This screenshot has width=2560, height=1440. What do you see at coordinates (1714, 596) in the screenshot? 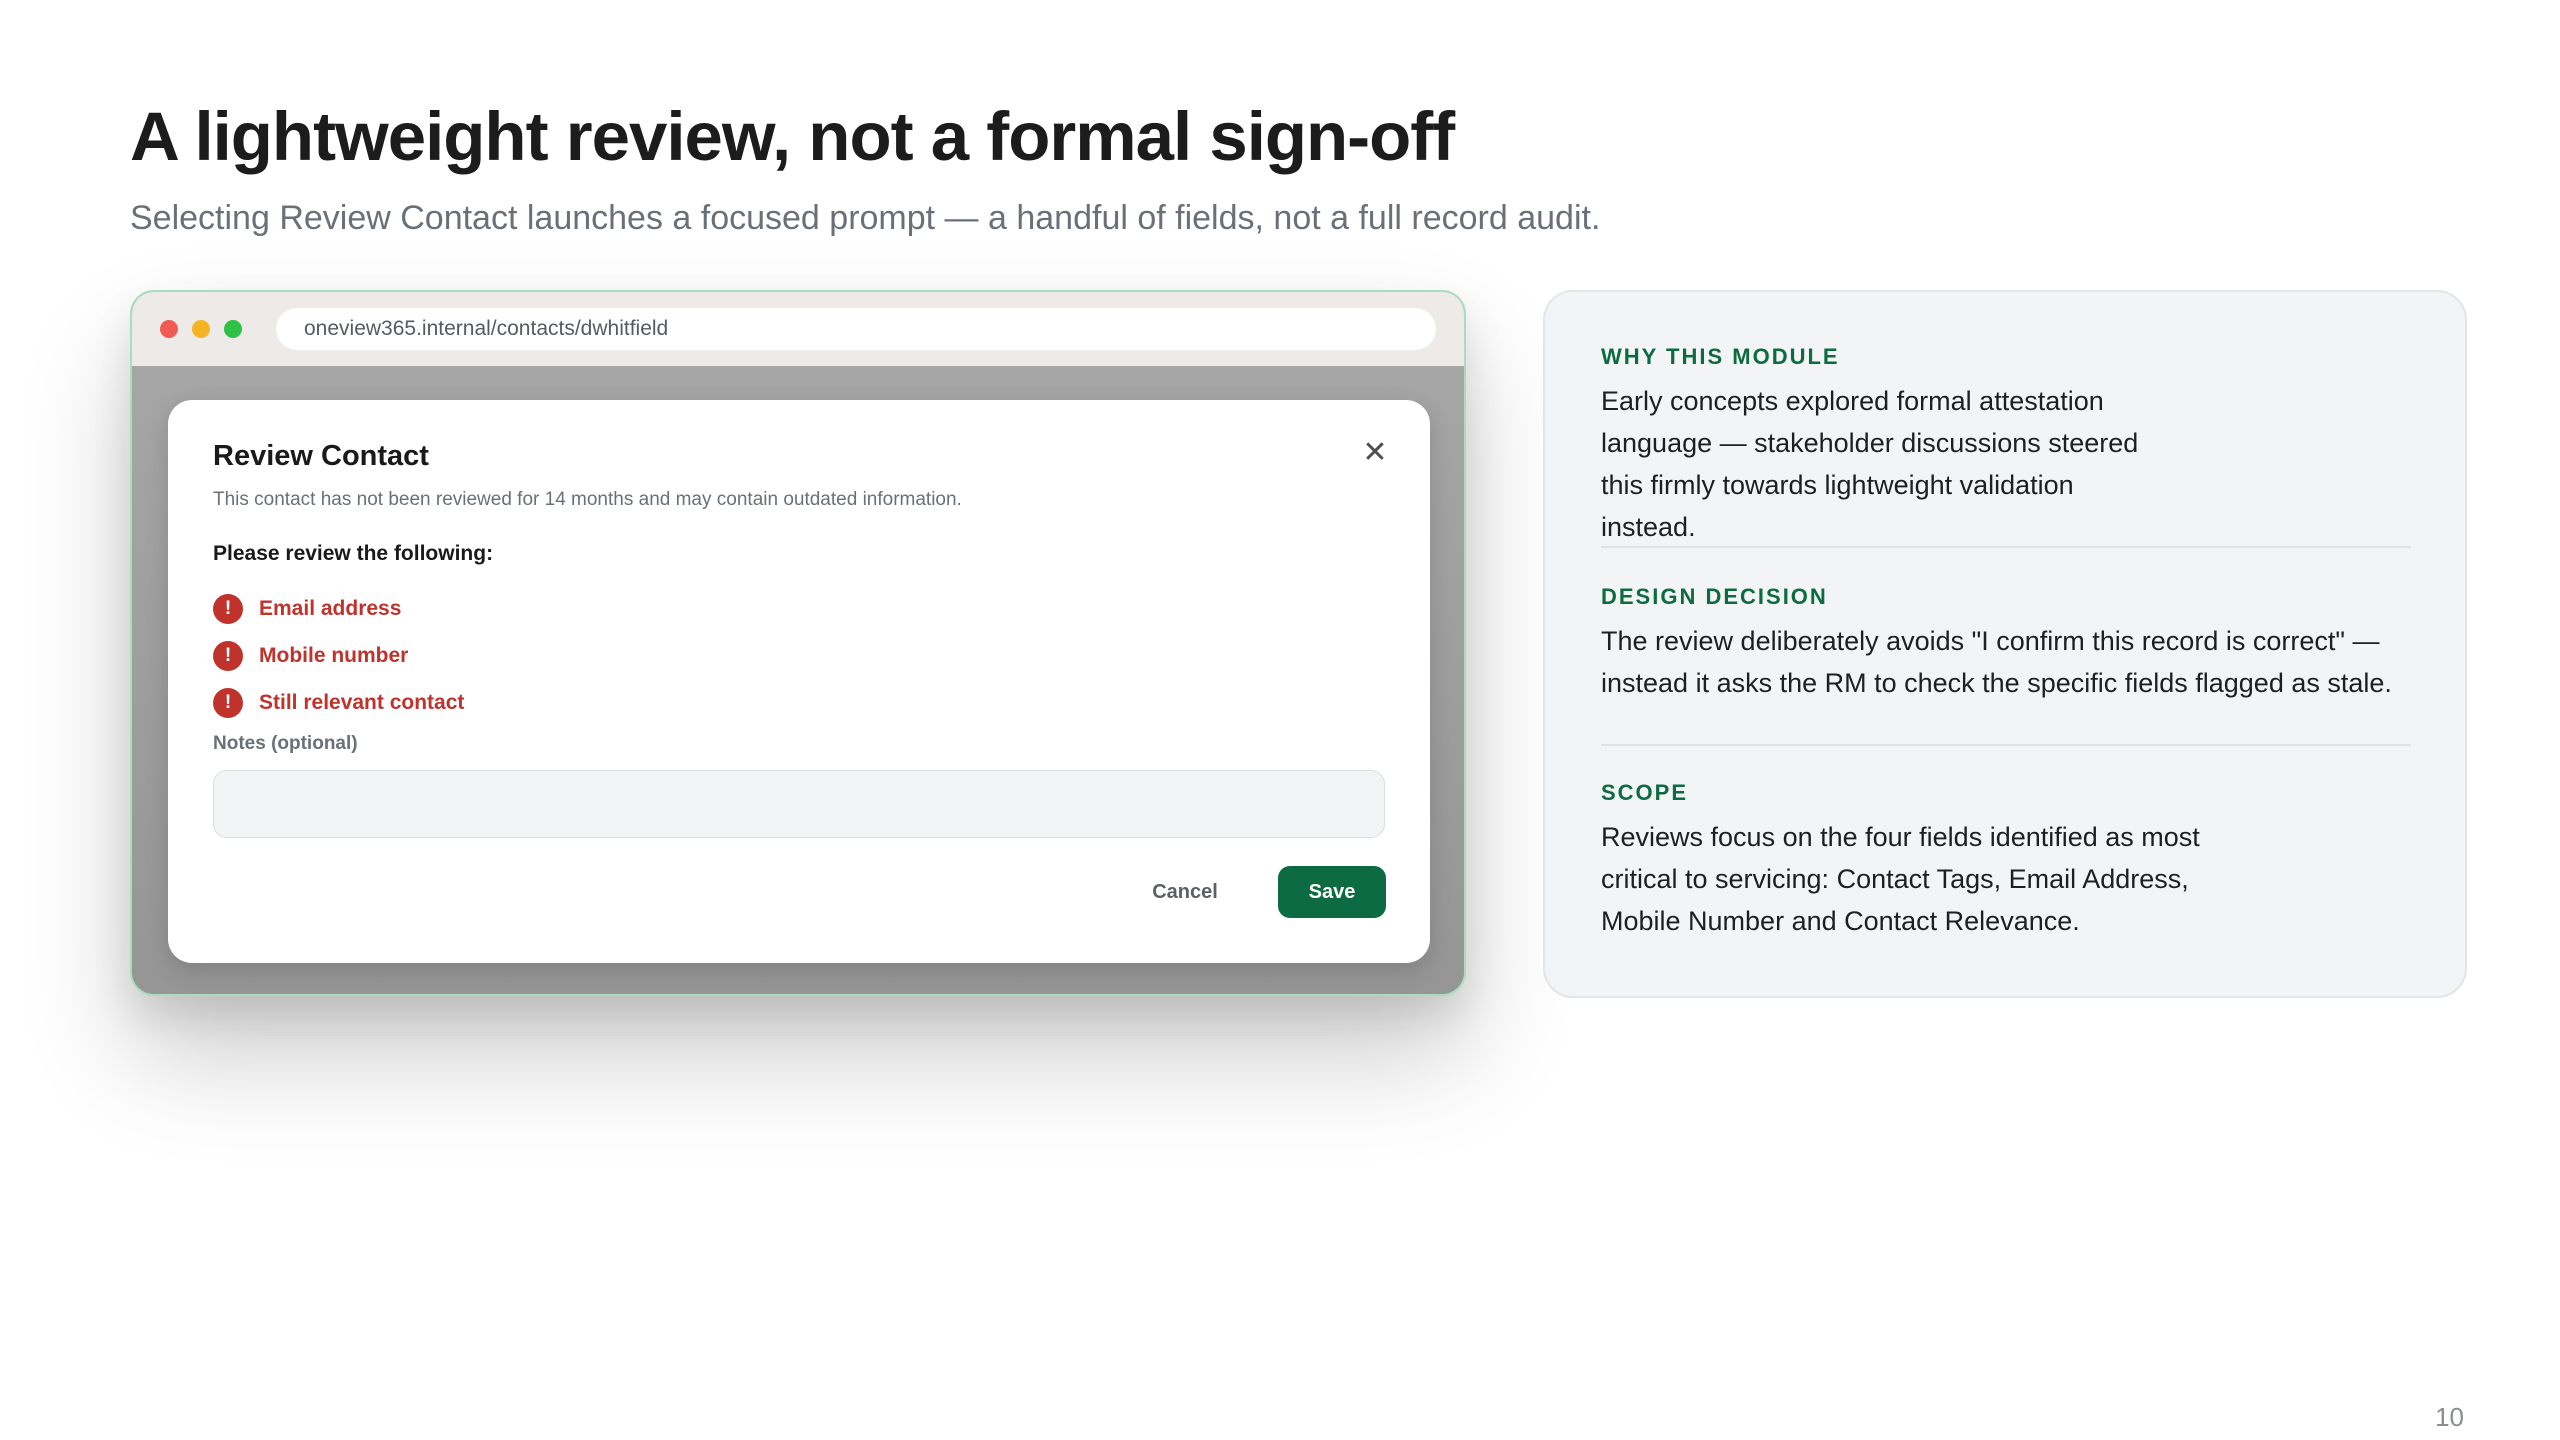
I see `section-heading: DESIGN DECISION` at bounding box center [1714, 596].